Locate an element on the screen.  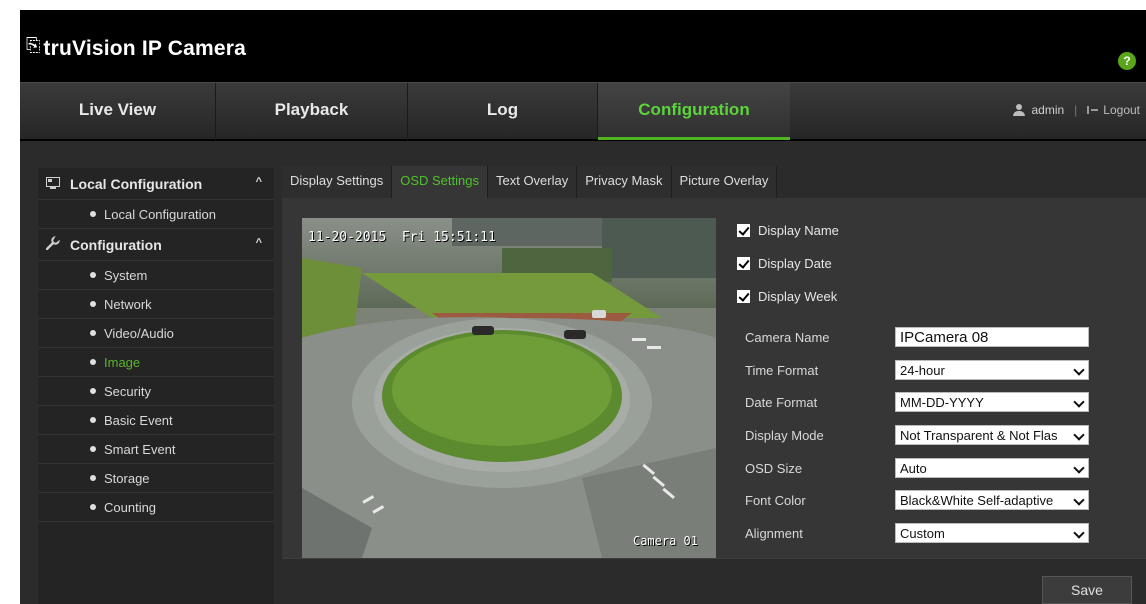
wrench-icon is located at coordinates (53, 244).